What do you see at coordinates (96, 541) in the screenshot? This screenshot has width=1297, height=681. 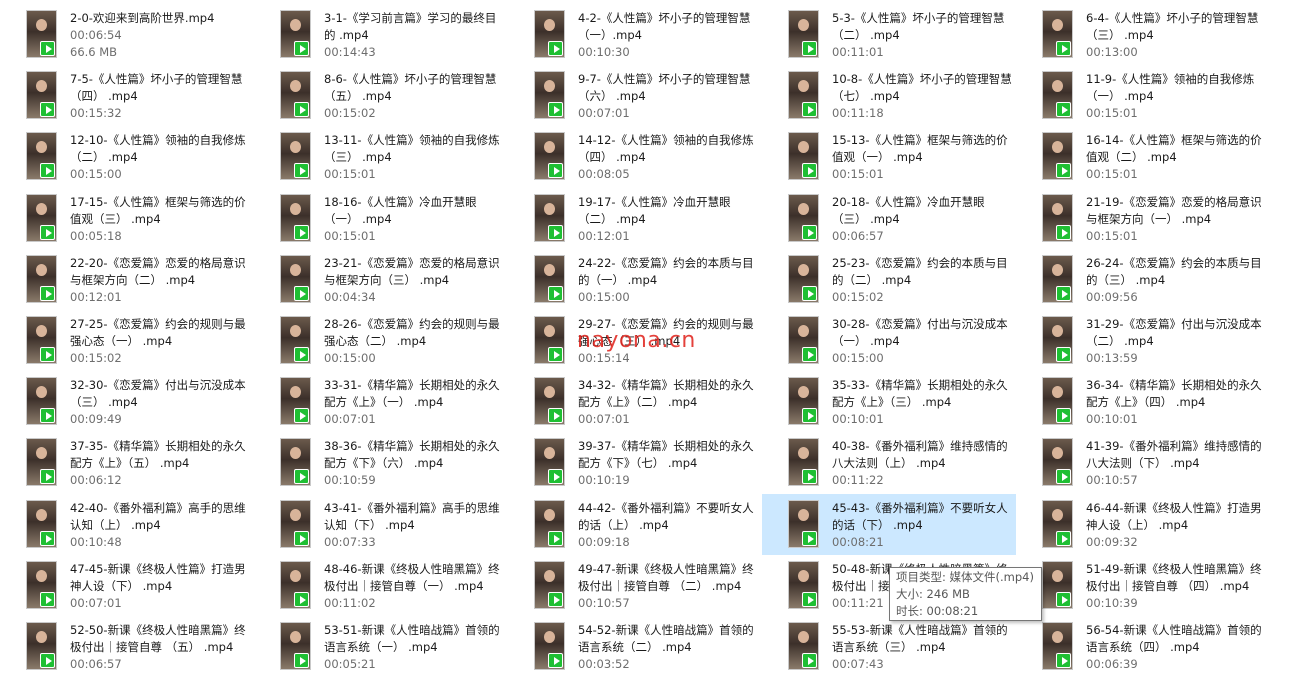 I see `file-duration: 00:10:48` at bounding box center [96, 541].